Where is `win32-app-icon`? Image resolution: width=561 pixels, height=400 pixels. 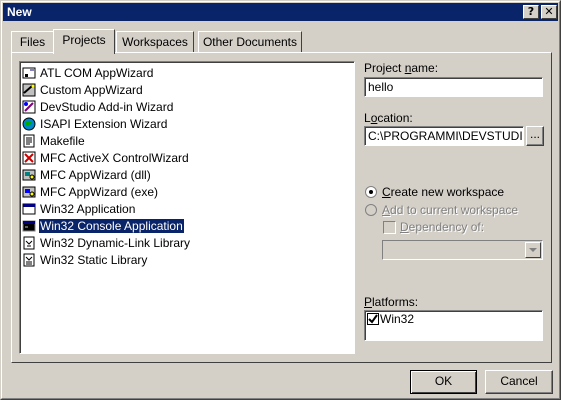 win32-app-icon is located at coordinates (29, 209).